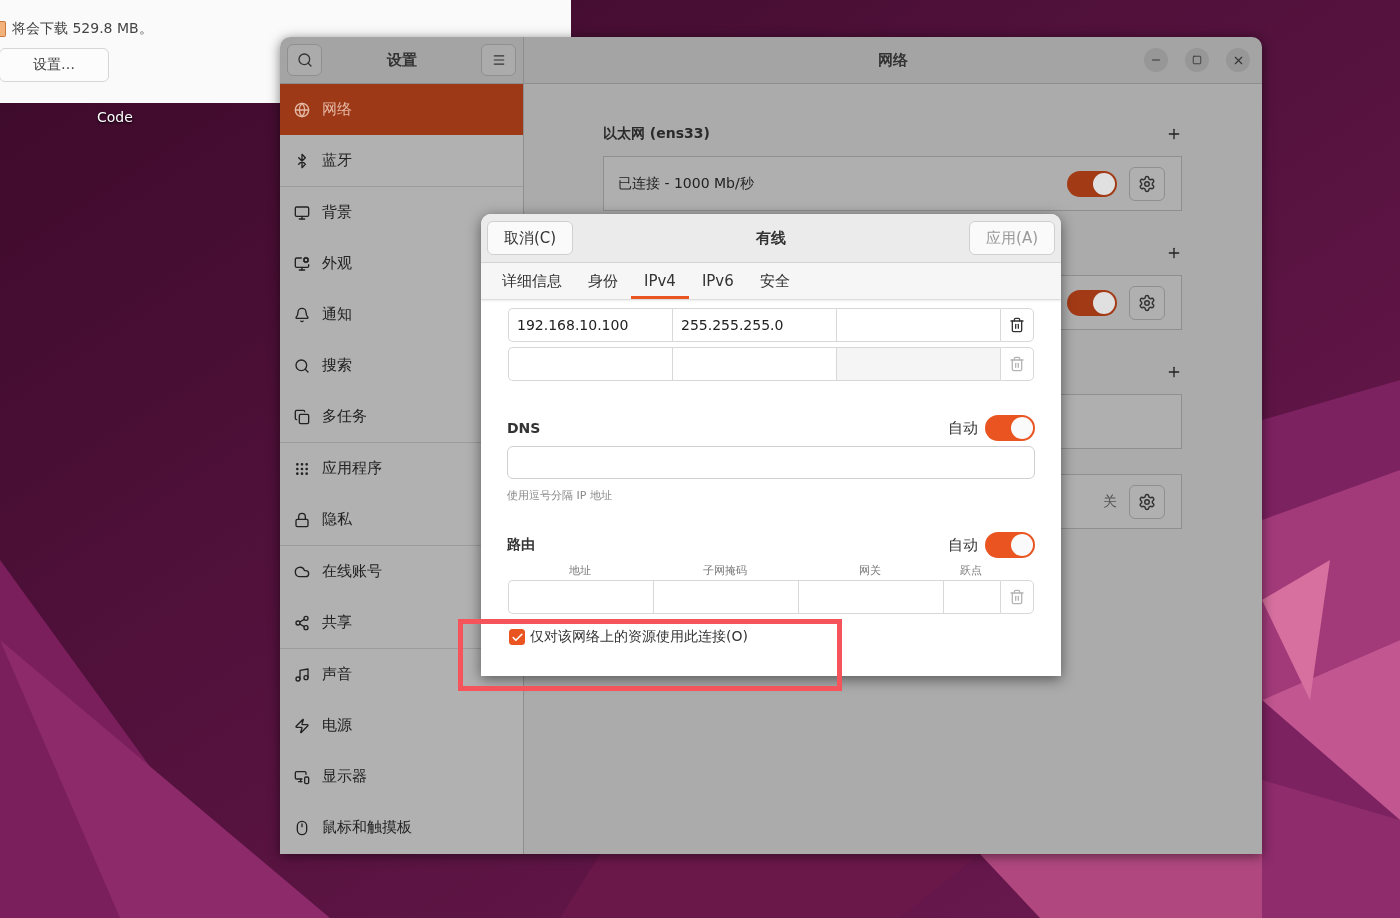 The image size is (1400, 918). I want to click on column-header: 地址, so click(579, 571).